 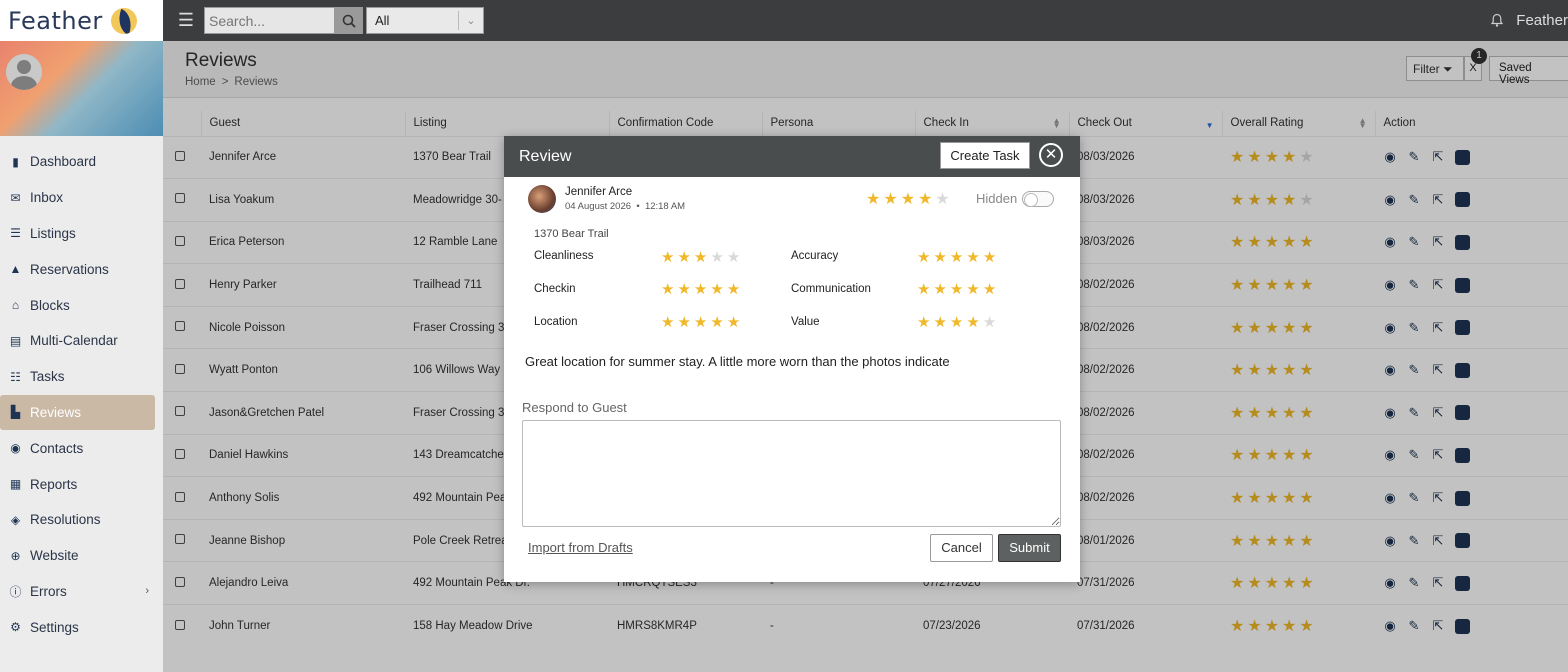 I want to click on guest-avatar, so click(x=542, y=199).